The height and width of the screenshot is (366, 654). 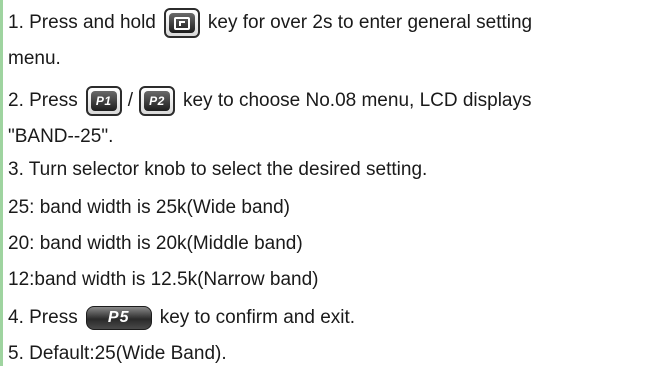 I want to click on f-key-icon, so click(x=181, y=23).